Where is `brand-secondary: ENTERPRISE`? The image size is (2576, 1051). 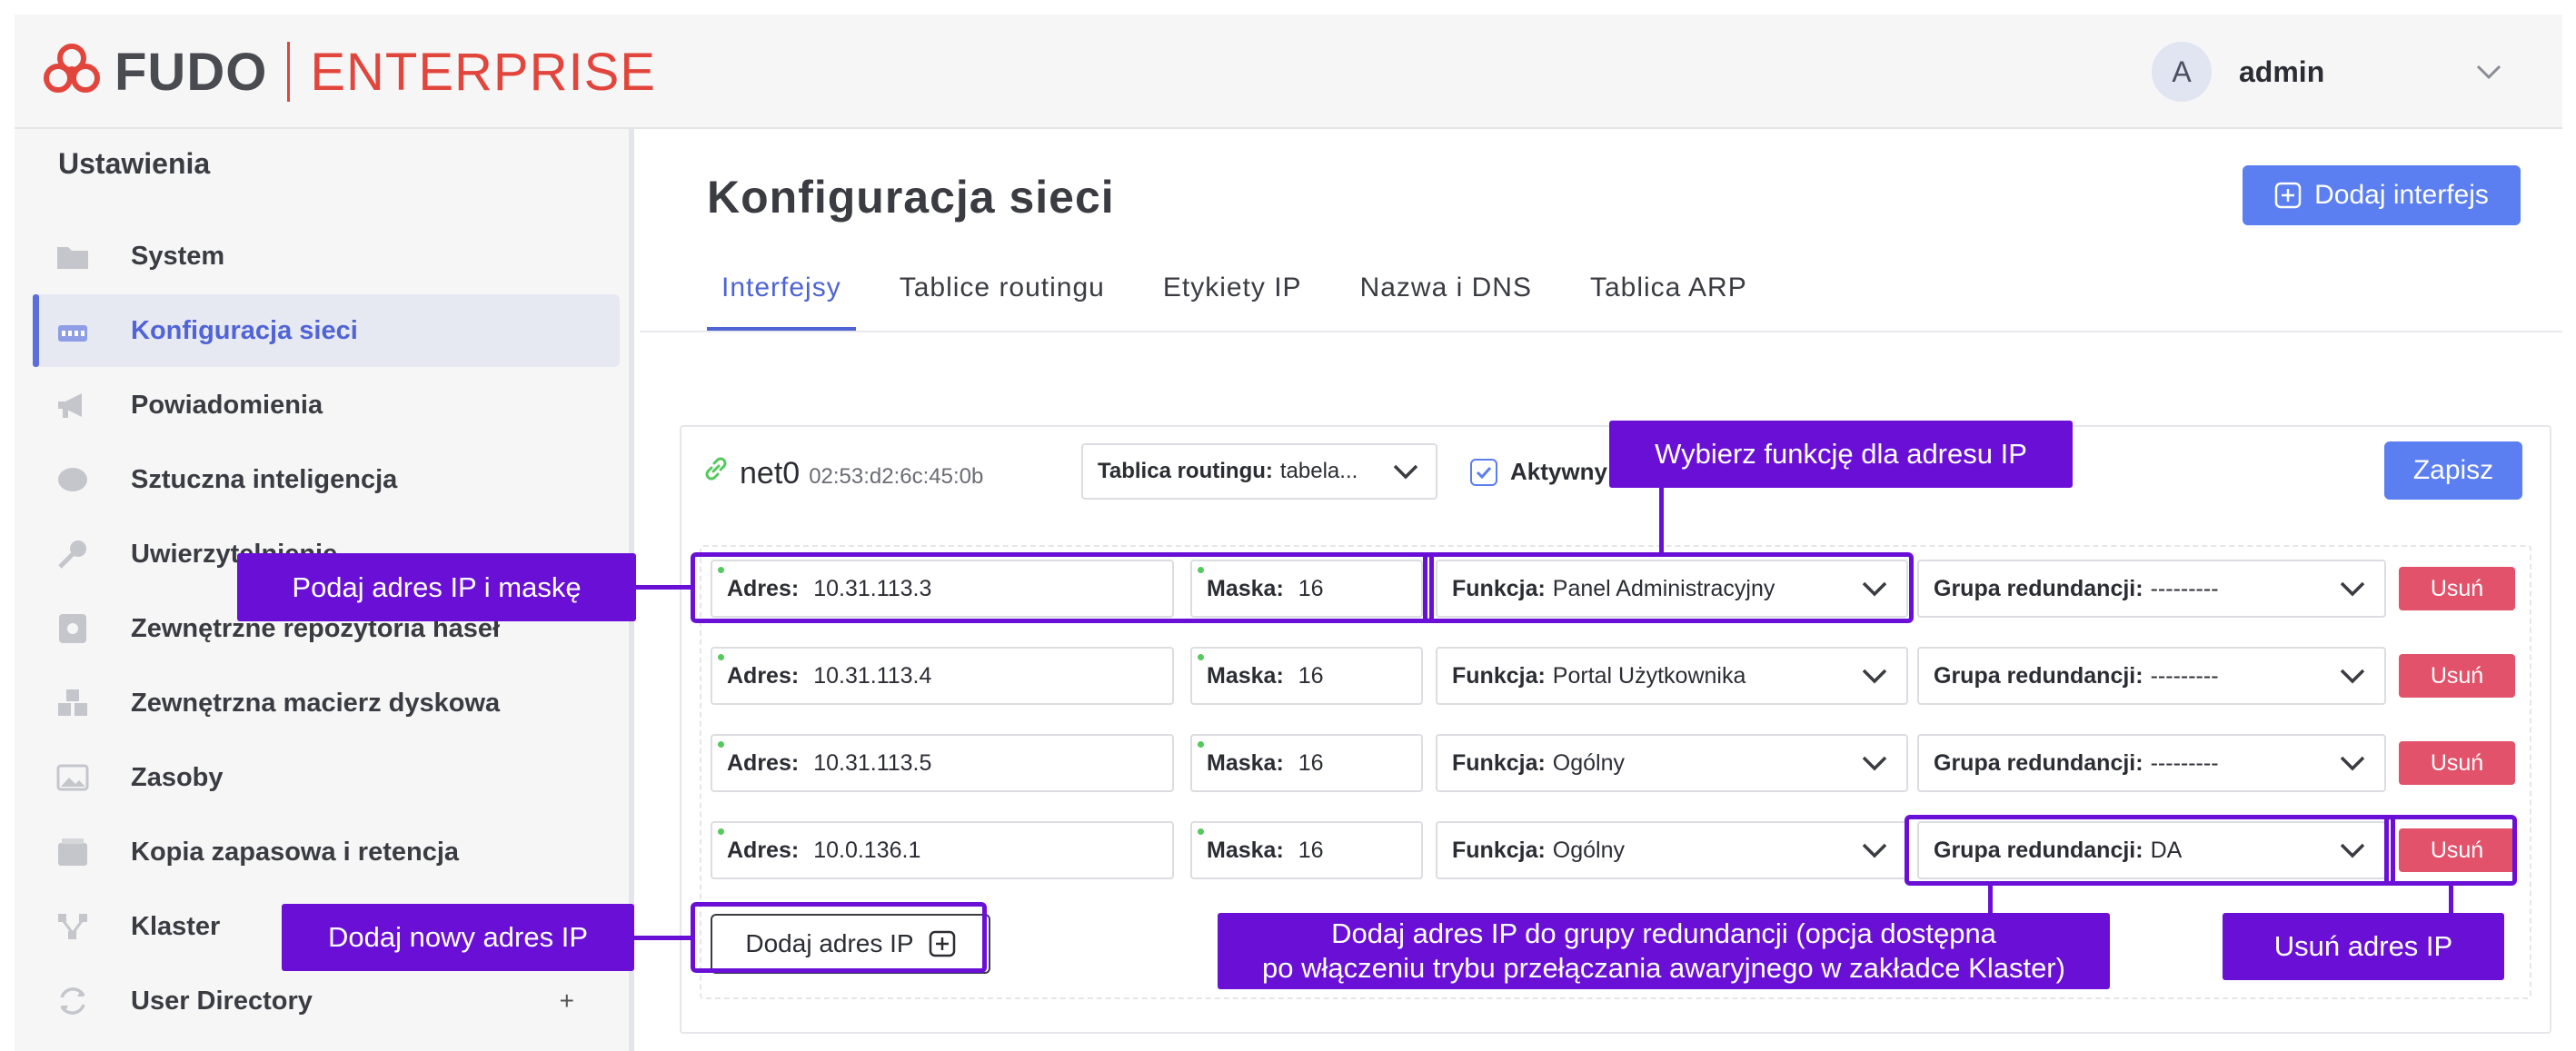 brand-secondary: ENTERPRISE is located at coordinates (483, 72).